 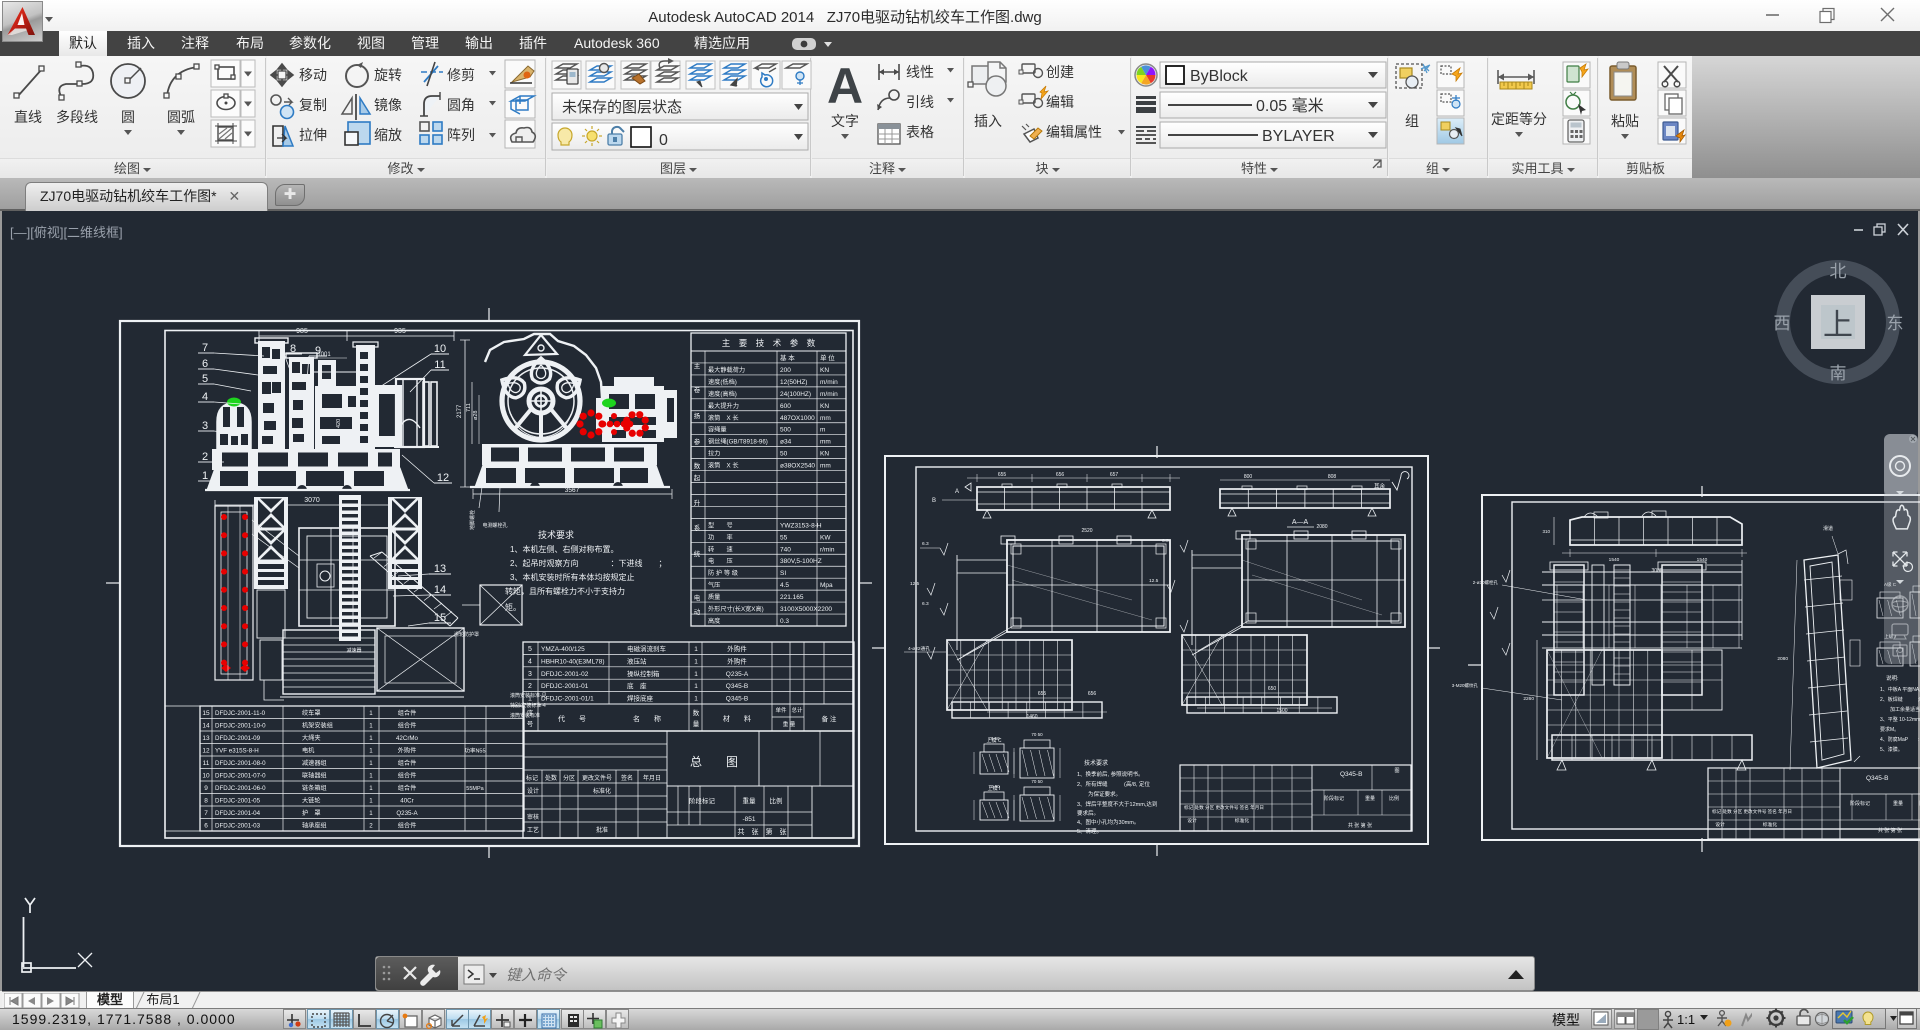 What do you see at coordinates (494, 525) in the screenshot?
I see `svg-text: 电测螺栓孔` at bounding box center [494, 525].